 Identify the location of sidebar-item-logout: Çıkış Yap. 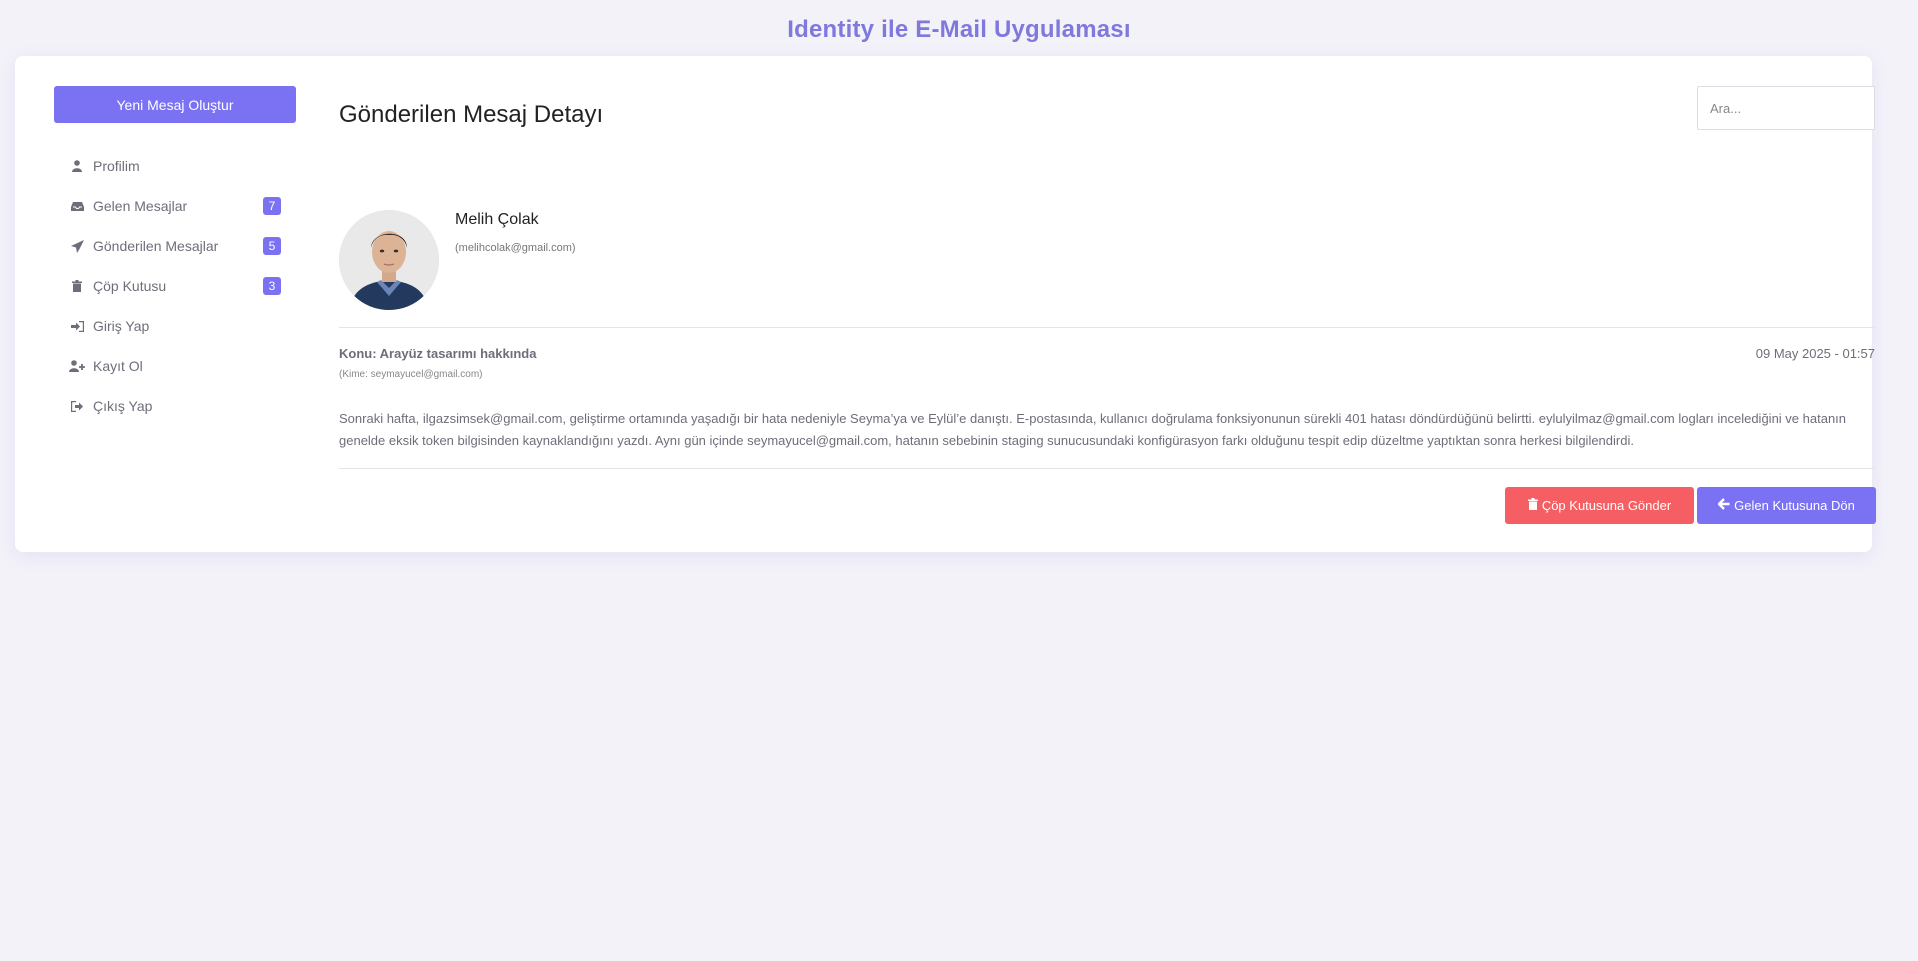
(175, 406).